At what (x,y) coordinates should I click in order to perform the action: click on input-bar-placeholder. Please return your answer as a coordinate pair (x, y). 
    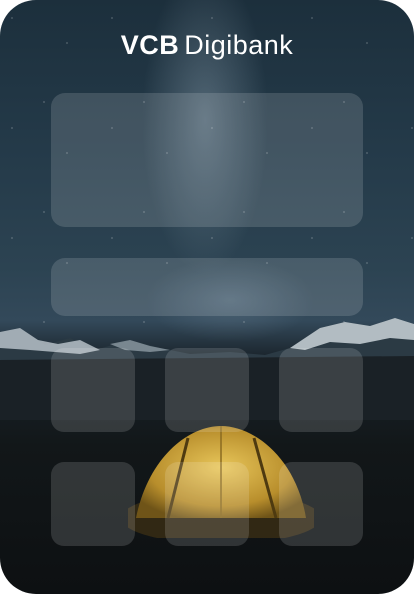
    Looking at the image, I should click on (207, 287).